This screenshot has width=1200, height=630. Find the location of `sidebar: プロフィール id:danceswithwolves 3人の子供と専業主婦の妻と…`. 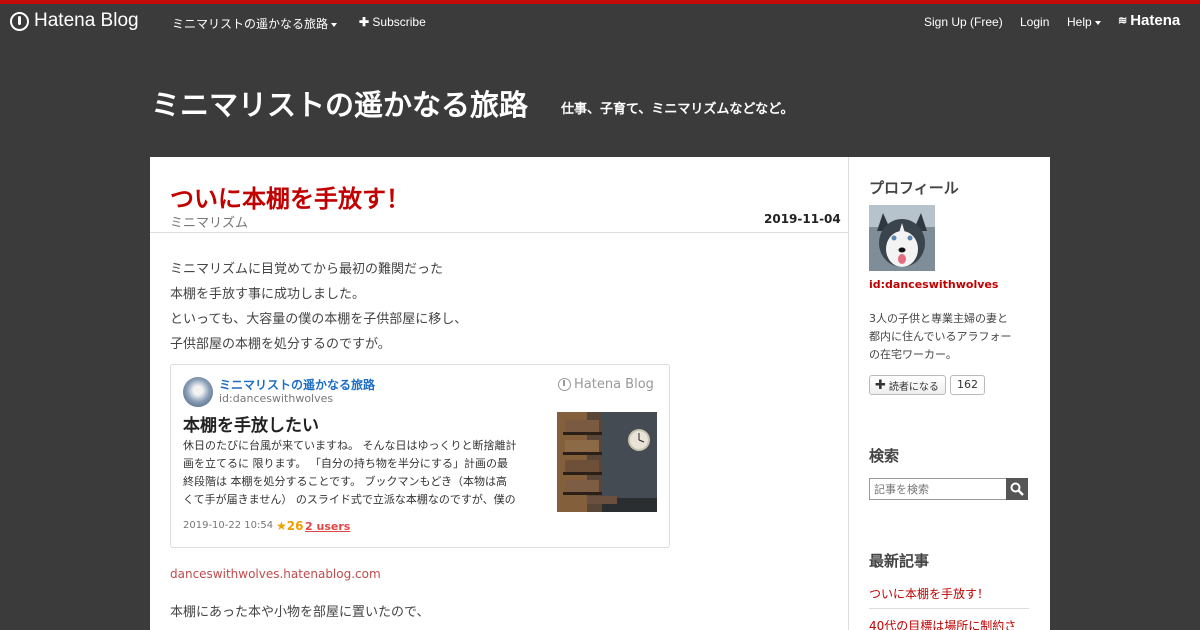

sidebar: プロフィール id:danceswithwolves 3人の子供と専業主婦の妻と… is located at coordinates (949, 393).